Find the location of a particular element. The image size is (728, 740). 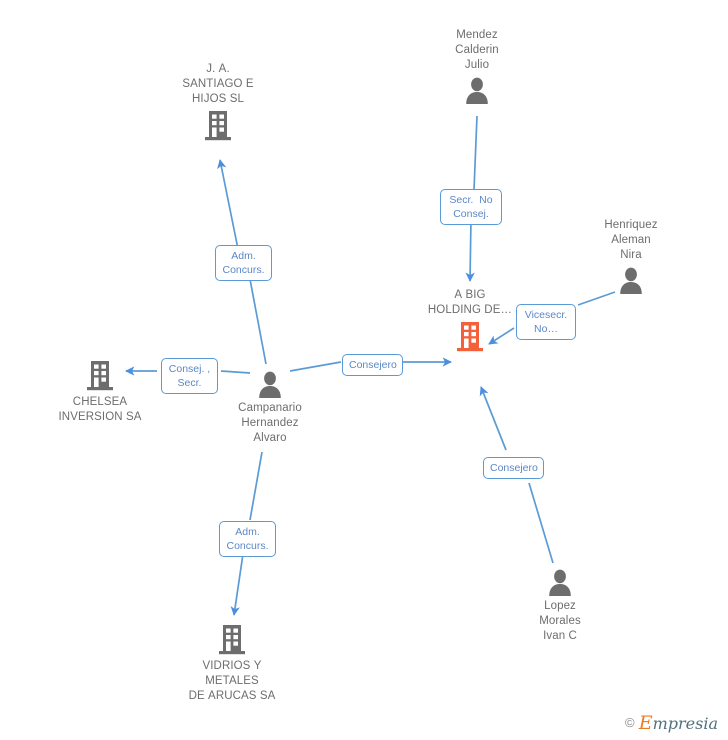

node-label: Lopez Morales Ivan C is located at coordinates (560, 621).